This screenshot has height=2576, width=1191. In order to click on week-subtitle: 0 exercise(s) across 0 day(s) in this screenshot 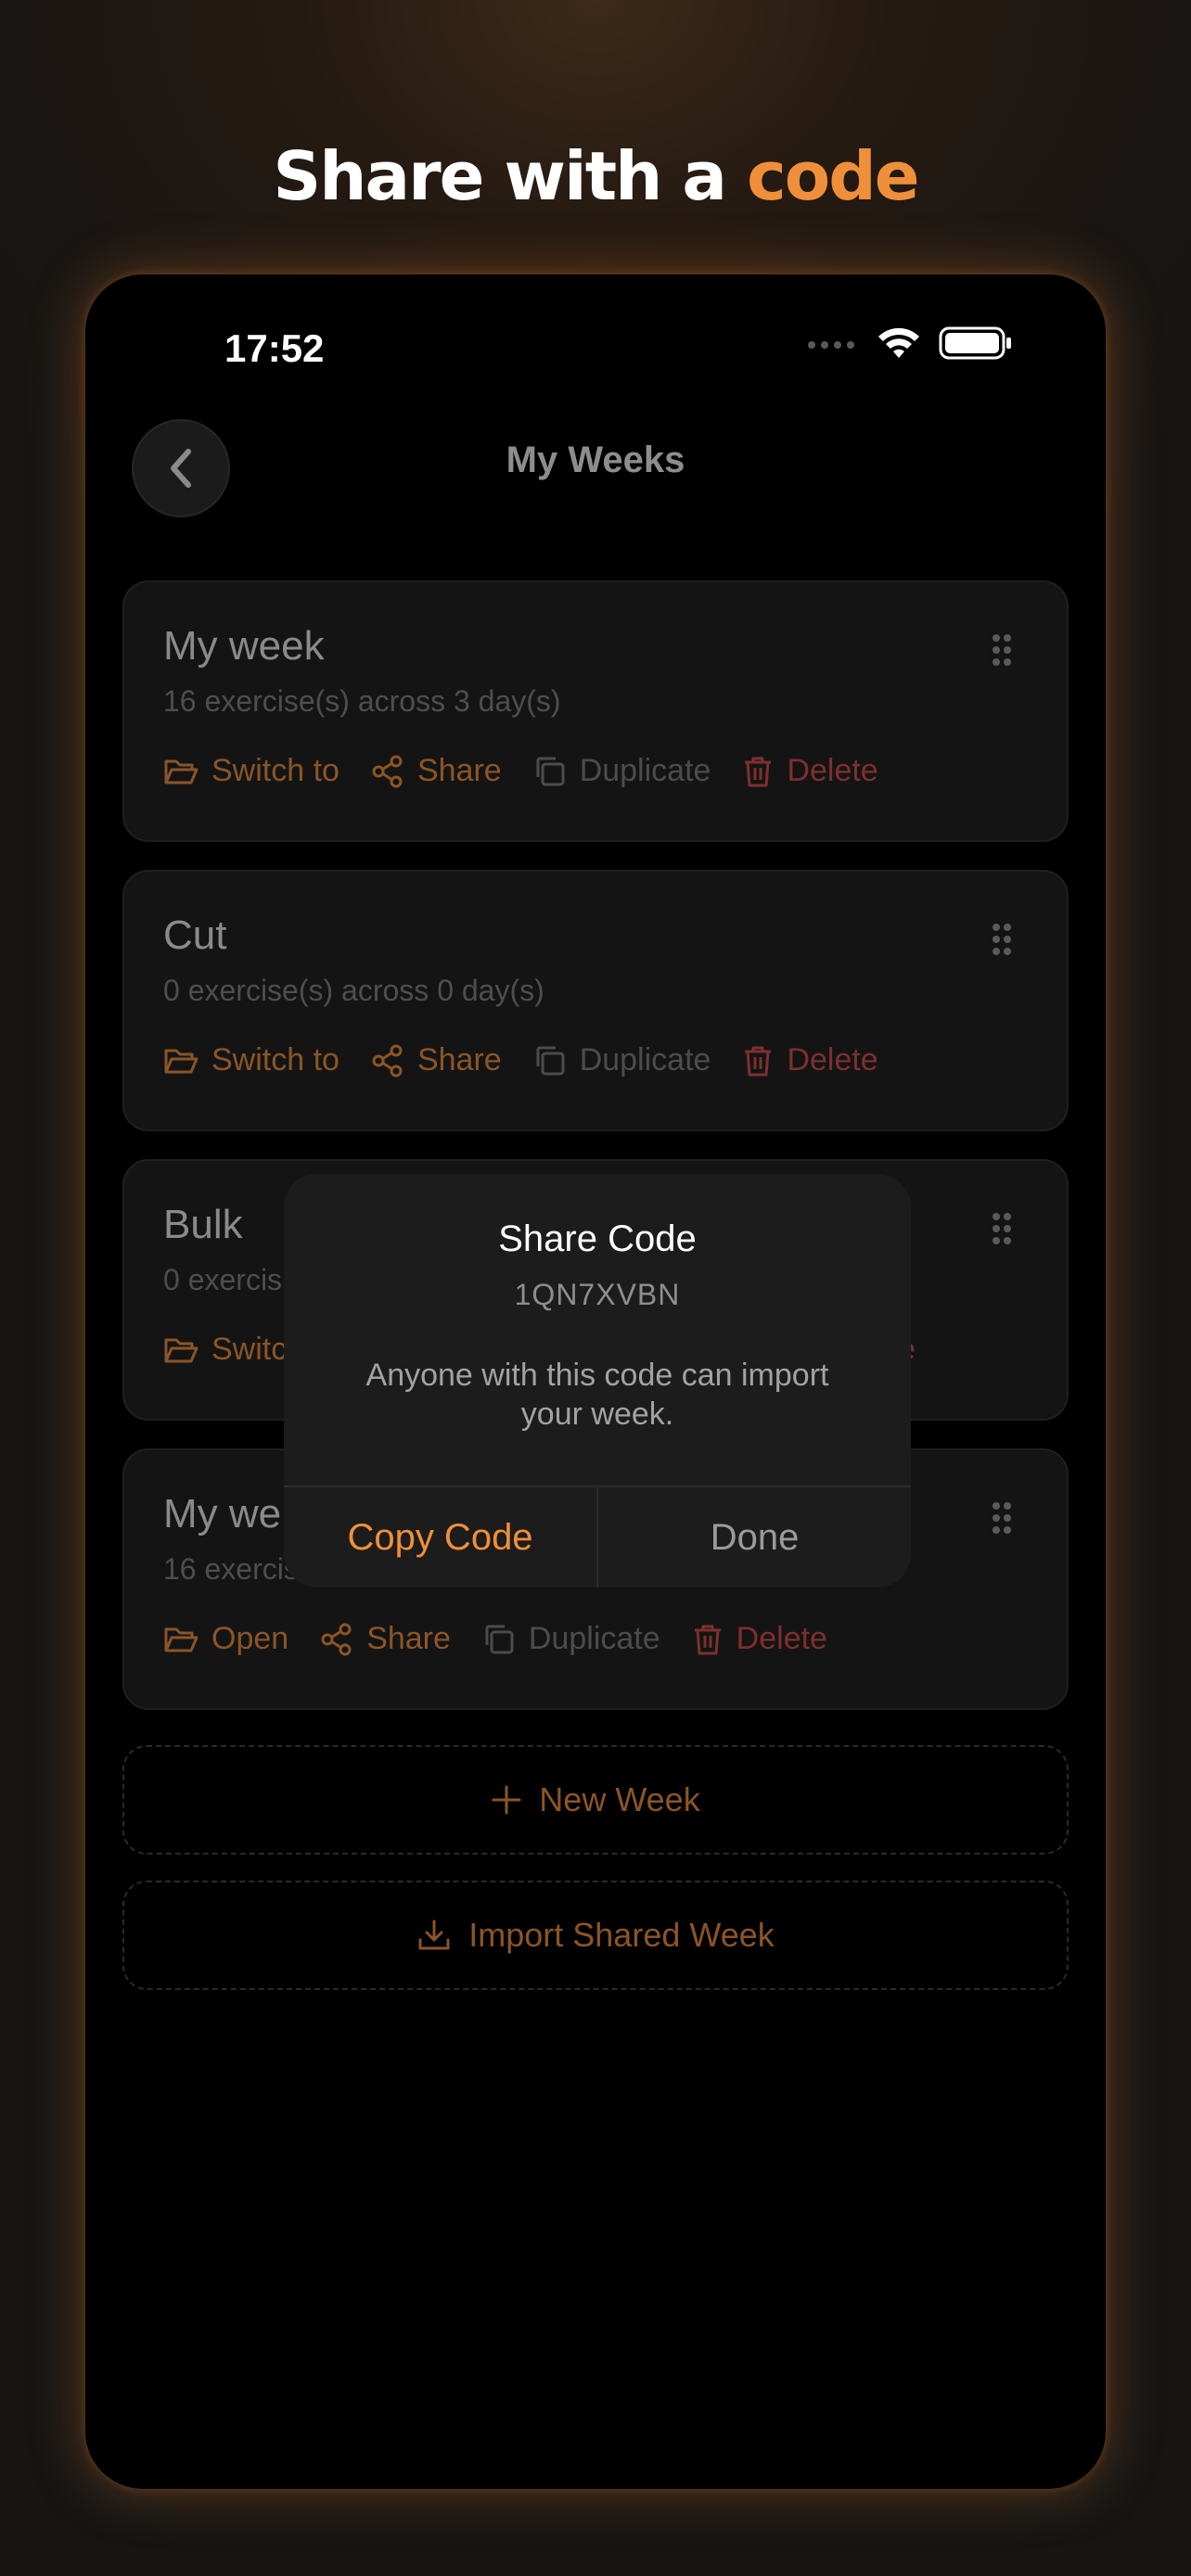, I will do `click(353, 990)`.